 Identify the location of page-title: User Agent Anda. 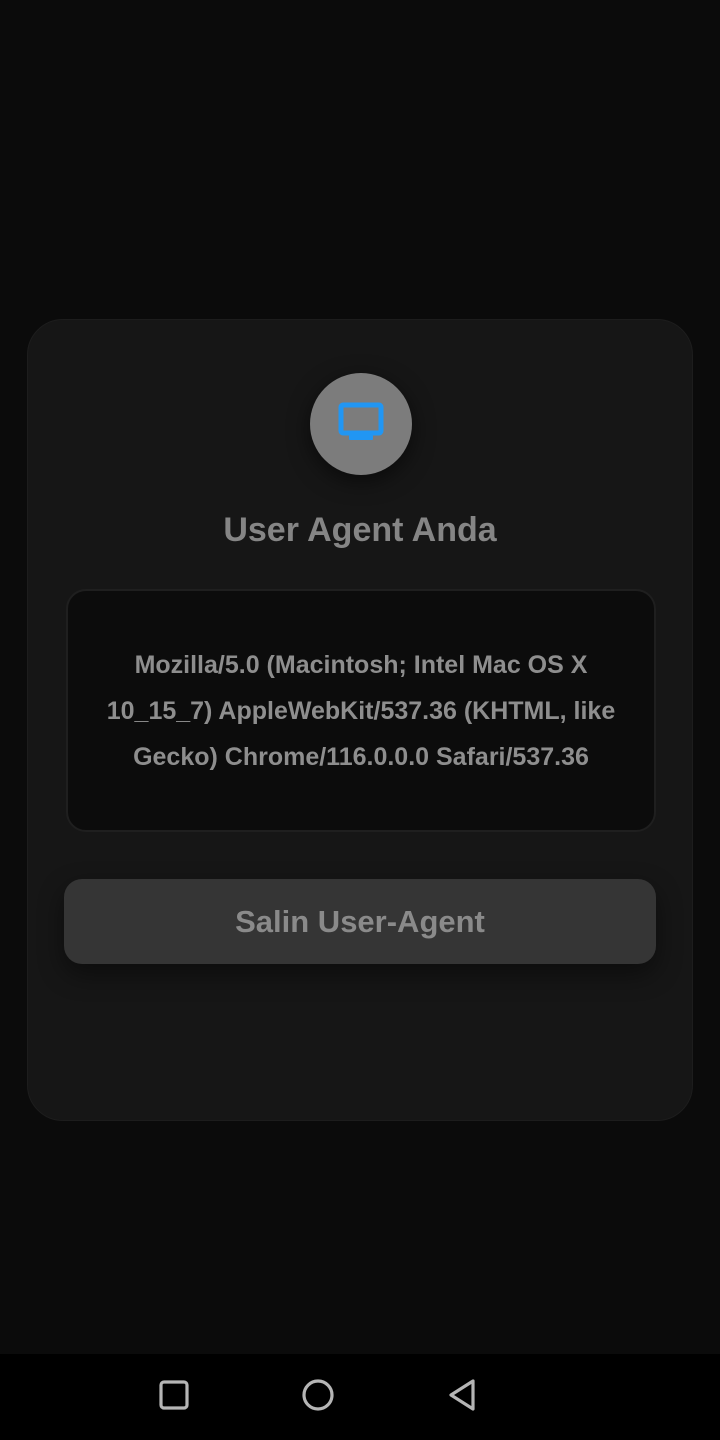
(360, 530).